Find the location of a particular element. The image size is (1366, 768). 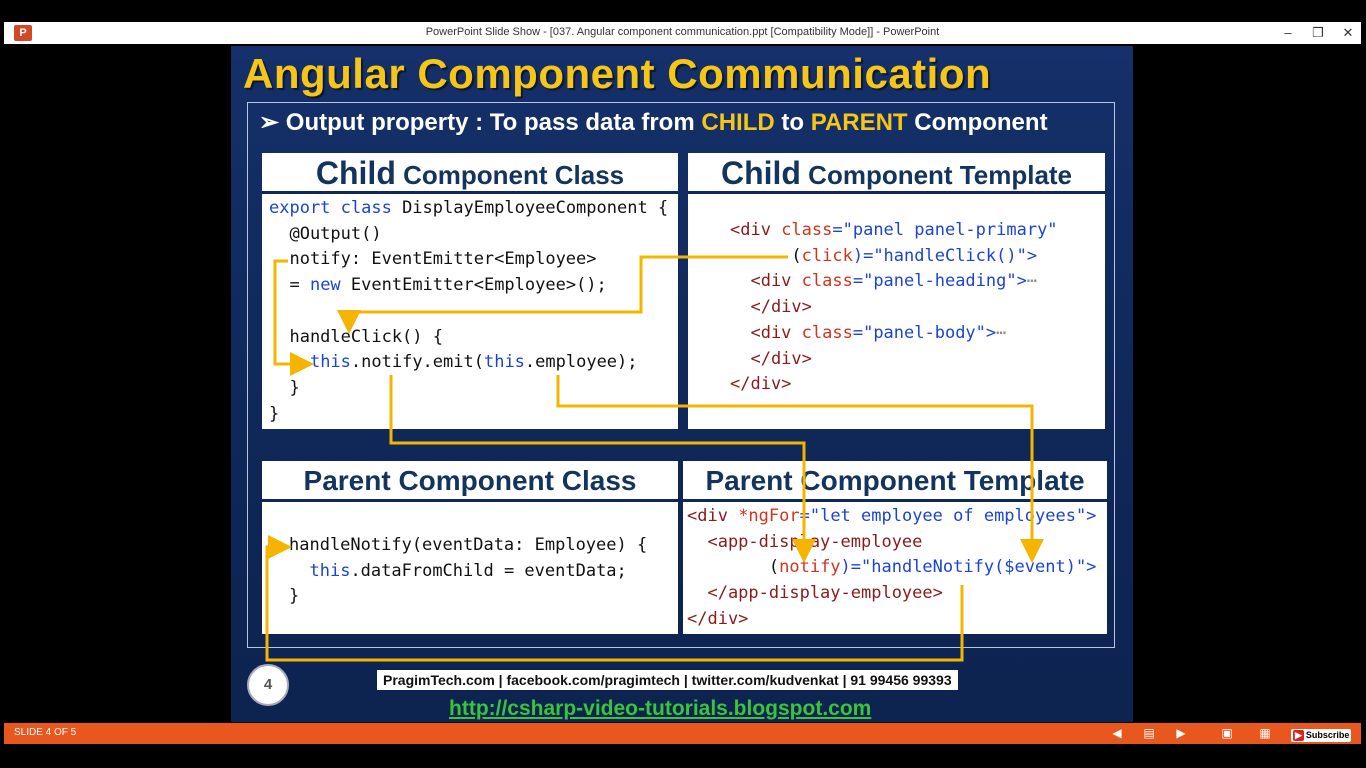

child-class-heading-rest: Component Class is located at coordinates (510, 175).